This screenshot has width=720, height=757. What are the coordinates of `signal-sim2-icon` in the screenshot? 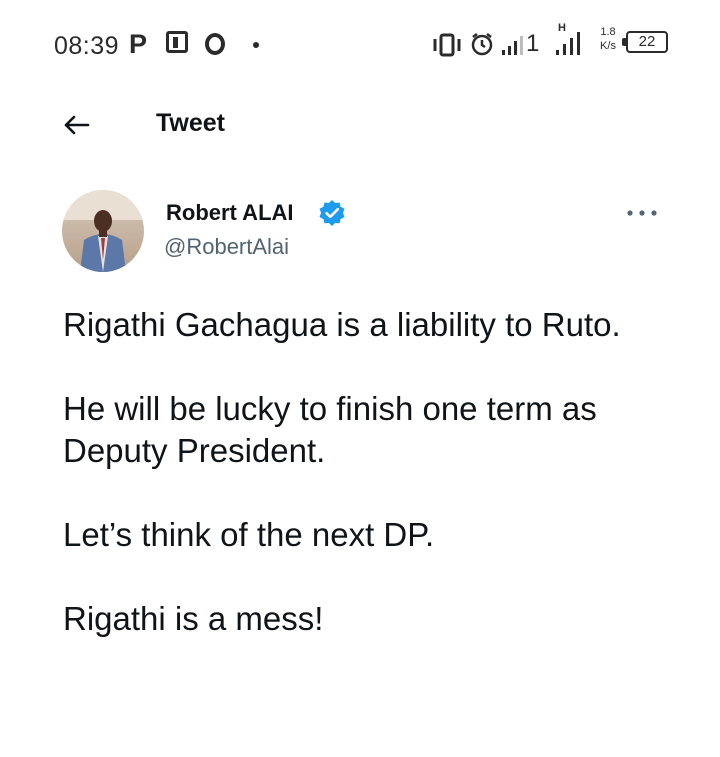 It's located at (568, 43).